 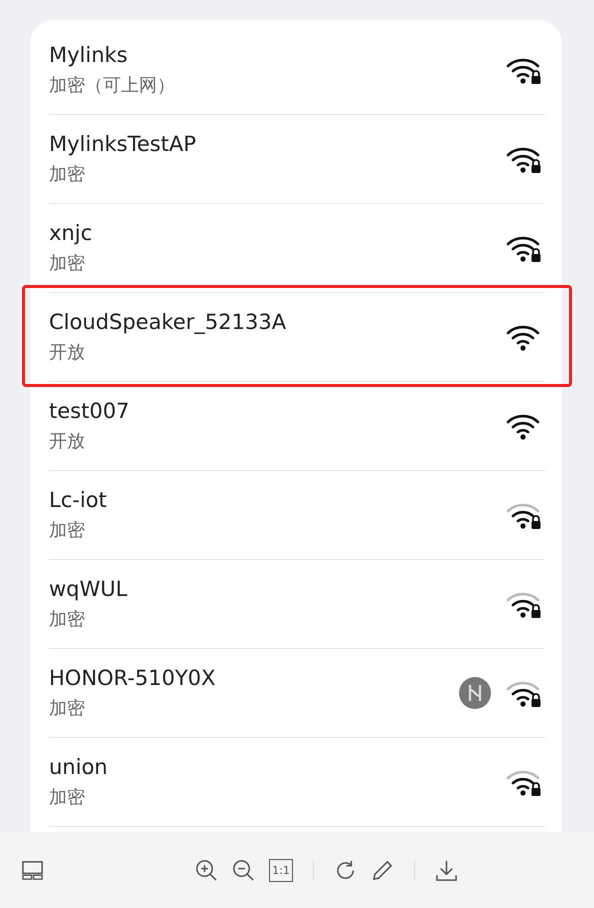 I want to click on rotate-icon, so click(x=345, y=870).